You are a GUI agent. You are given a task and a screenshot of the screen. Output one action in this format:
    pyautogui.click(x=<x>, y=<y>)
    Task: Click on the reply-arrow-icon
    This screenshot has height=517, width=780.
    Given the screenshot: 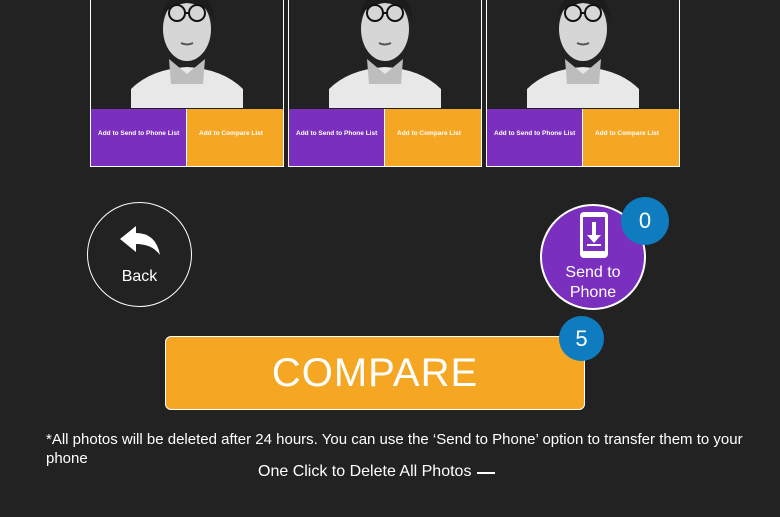 What is the action you would take?
    pyautogui.click(x=140, y=240)
    